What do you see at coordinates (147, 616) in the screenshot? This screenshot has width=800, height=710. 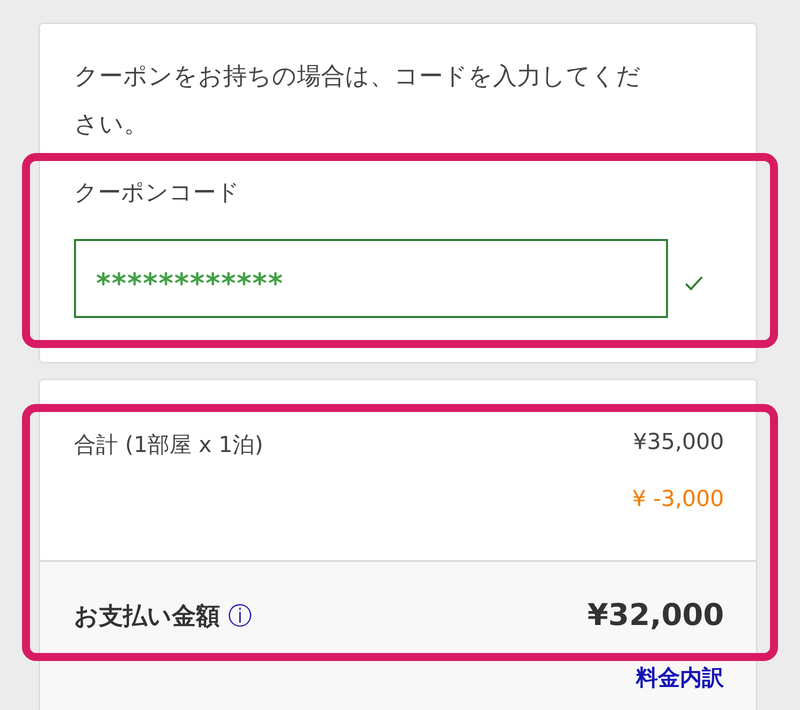 I see `total-label: お支払い金額` at bounding box center [147, 616].